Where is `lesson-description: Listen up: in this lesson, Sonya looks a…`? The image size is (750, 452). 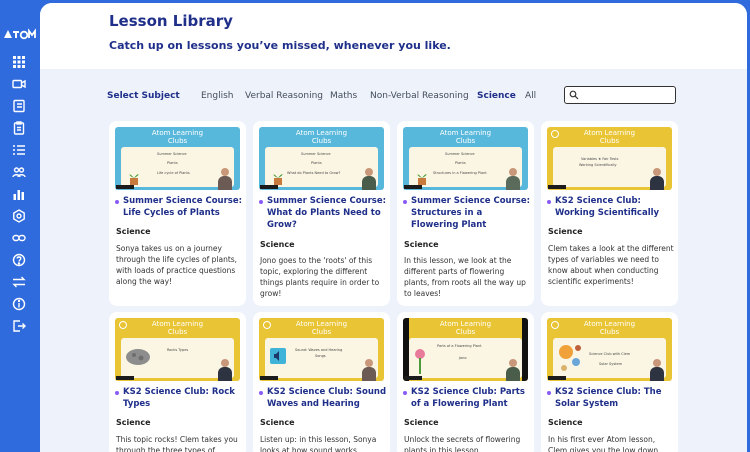
lesson-description: Listen up: in this lesson, Sonya looks a… is located at coordinates (318, 443).